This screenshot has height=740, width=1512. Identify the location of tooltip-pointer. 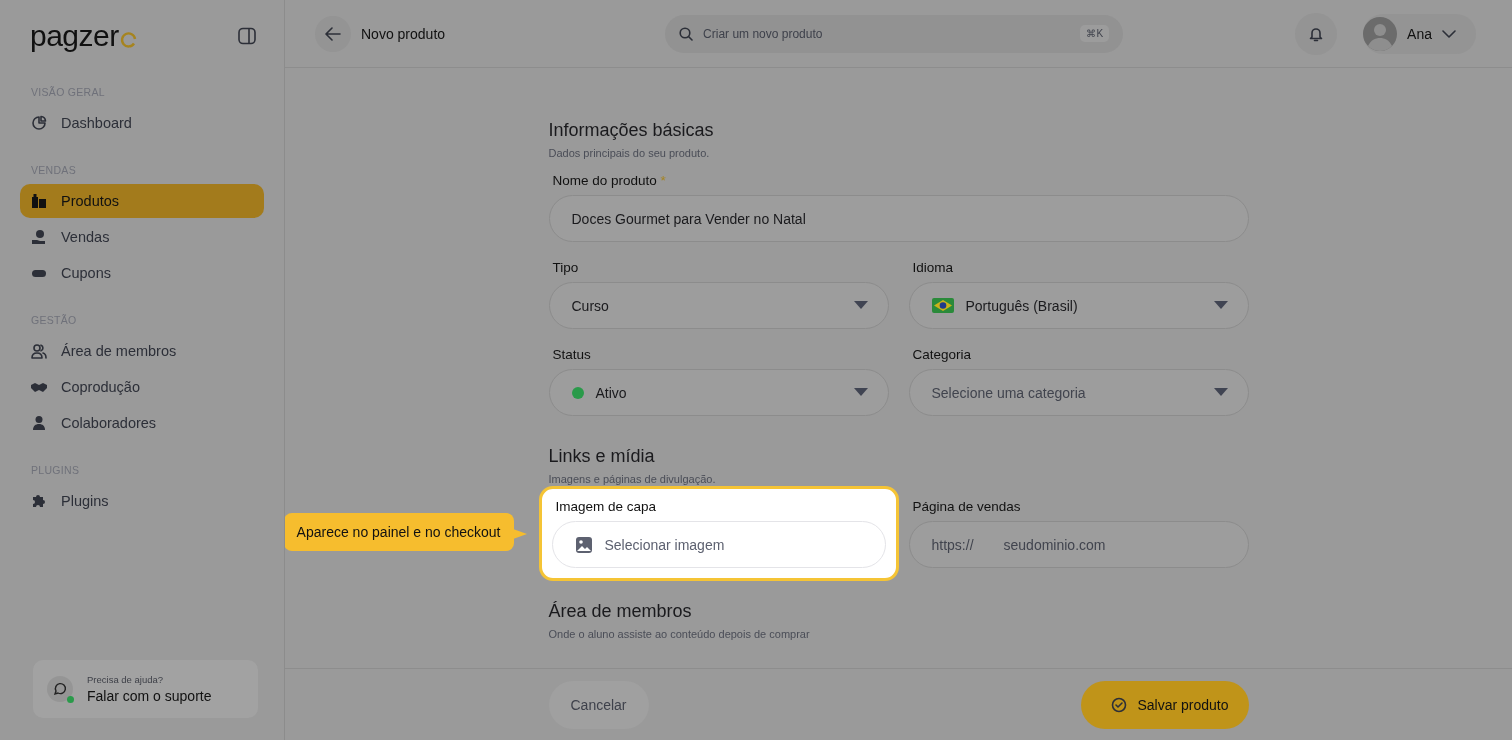
(519, 534).